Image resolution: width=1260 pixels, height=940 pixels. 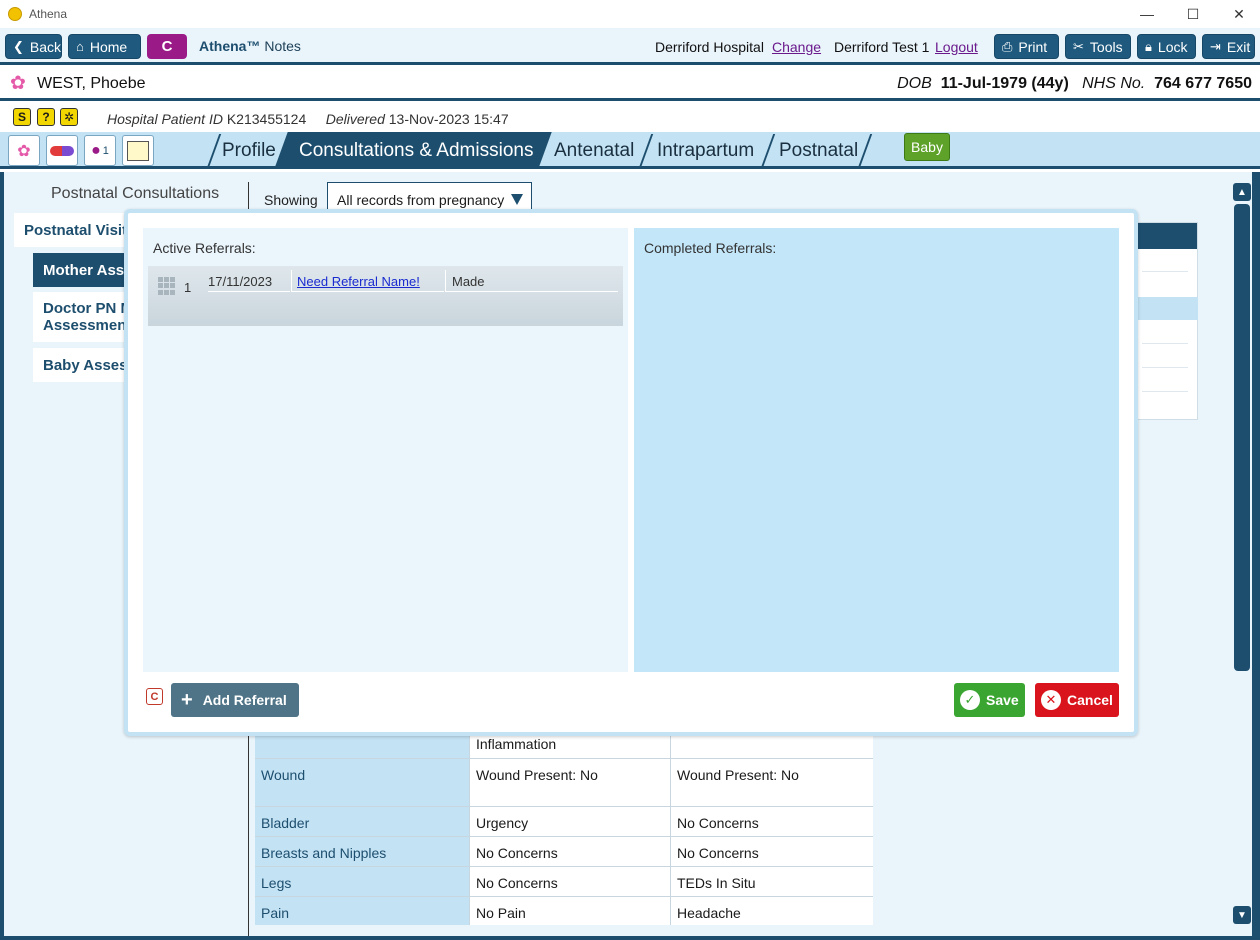 I want to click on change-hospital-link: Change, so click(x=796, y=47).